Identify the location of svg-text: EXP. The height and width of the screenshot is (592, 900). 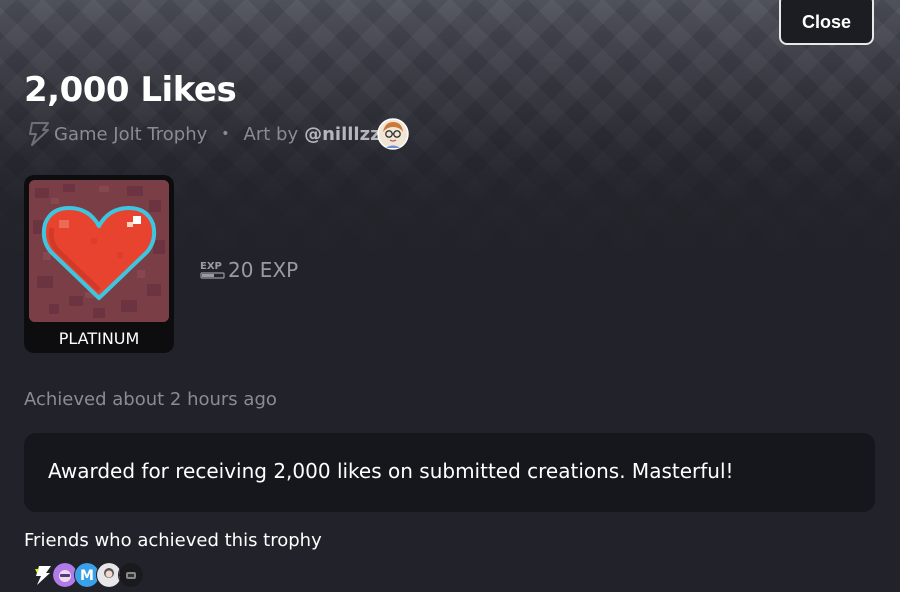
(211, 266).